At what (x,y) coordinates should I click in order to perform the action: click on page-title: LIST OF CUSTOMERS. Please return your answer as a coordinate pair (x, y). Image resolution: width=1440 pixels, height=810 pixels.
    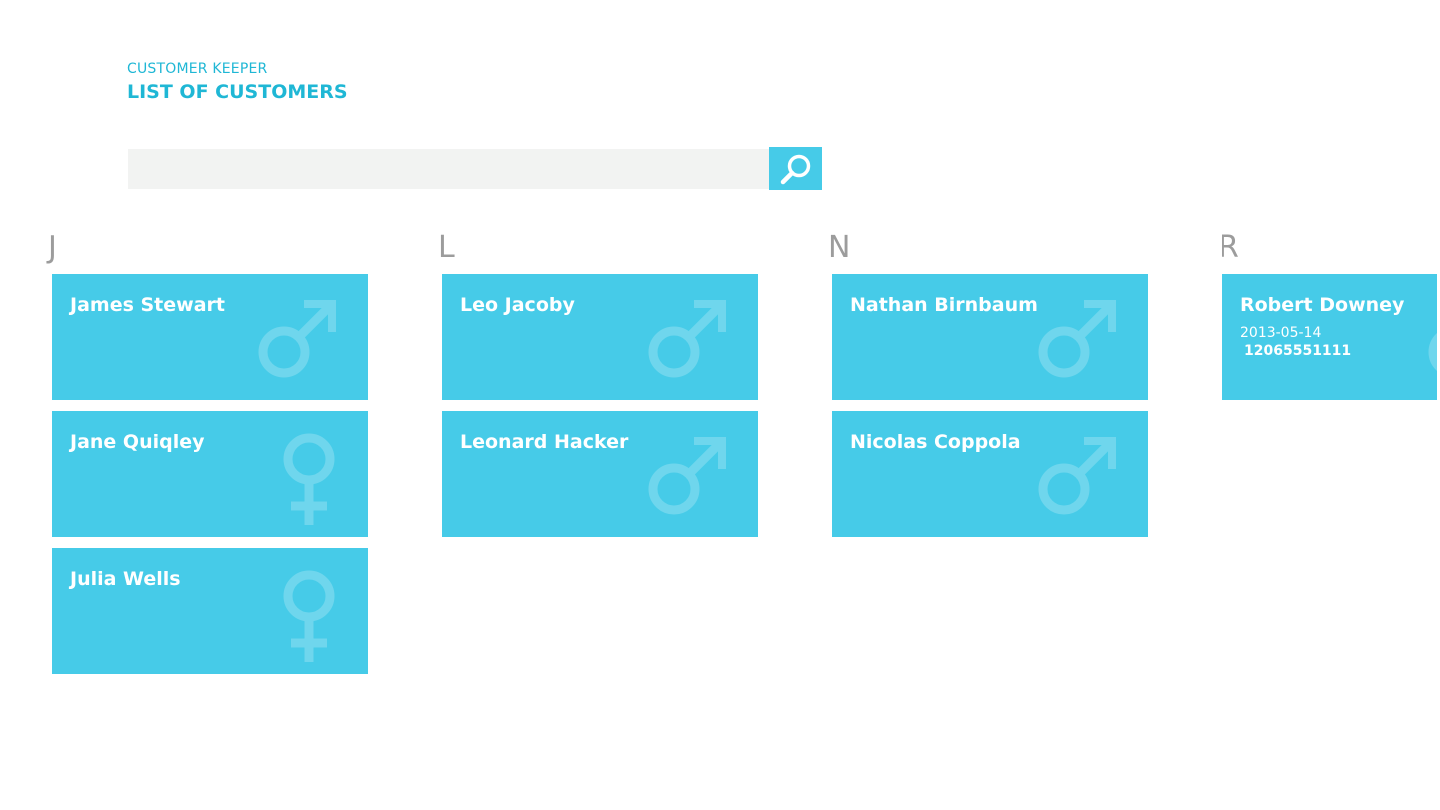
    Looking at the image, I should click on (237, 92).